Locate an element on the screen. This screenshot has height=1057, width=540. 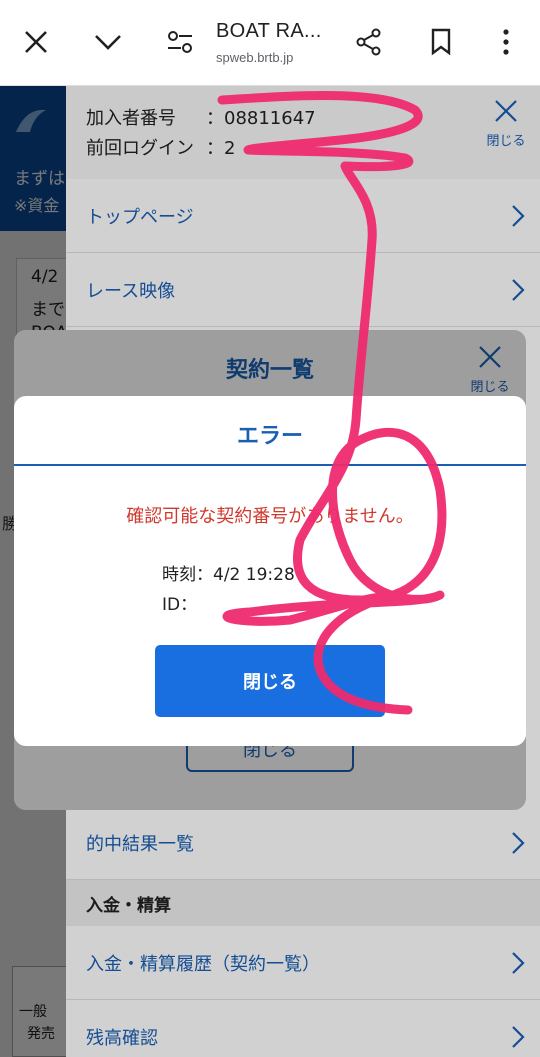
error-id: ID： is located at coordinates (180, 605).